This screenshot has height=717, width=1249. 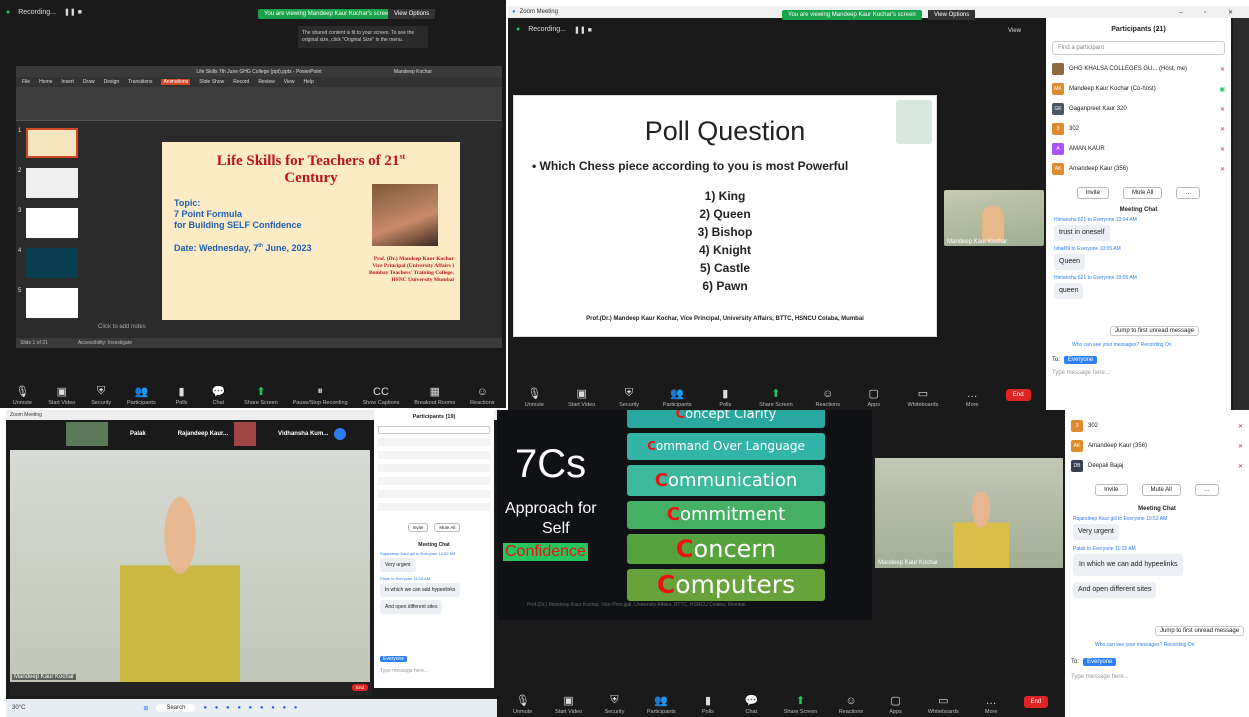 What do you see at coordinates (67, 82) in the screenshot?
I see `ribbon-tab: Insert` at bounding box center [67, 82].